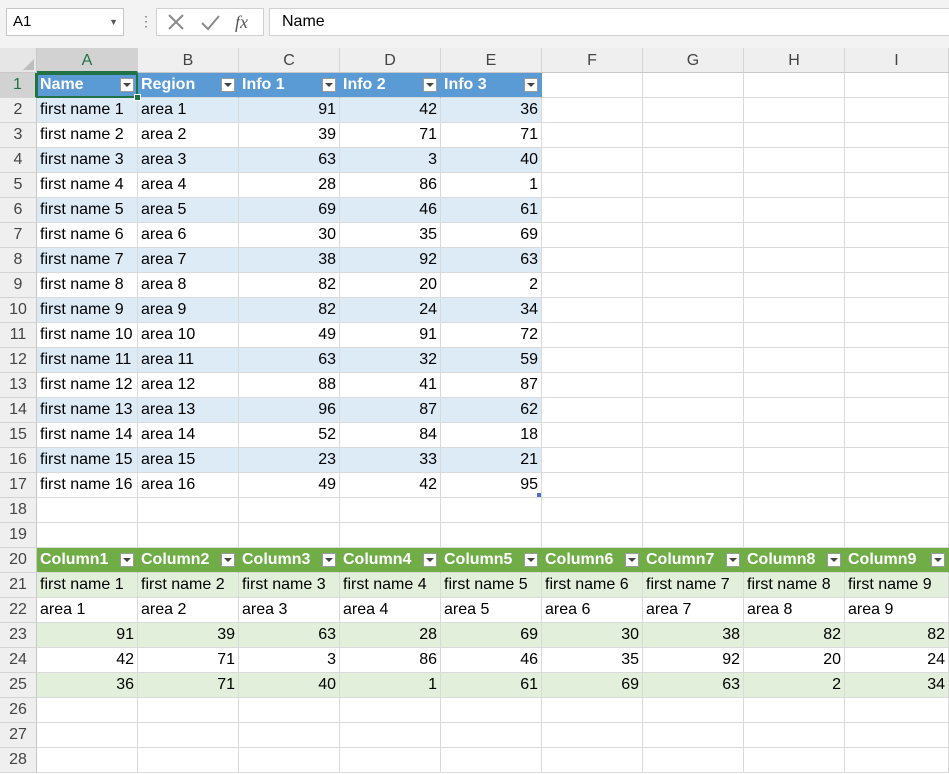 The width and height of the screenshot is (949, 774). I want to click on select-all-button, so click(18, 60).